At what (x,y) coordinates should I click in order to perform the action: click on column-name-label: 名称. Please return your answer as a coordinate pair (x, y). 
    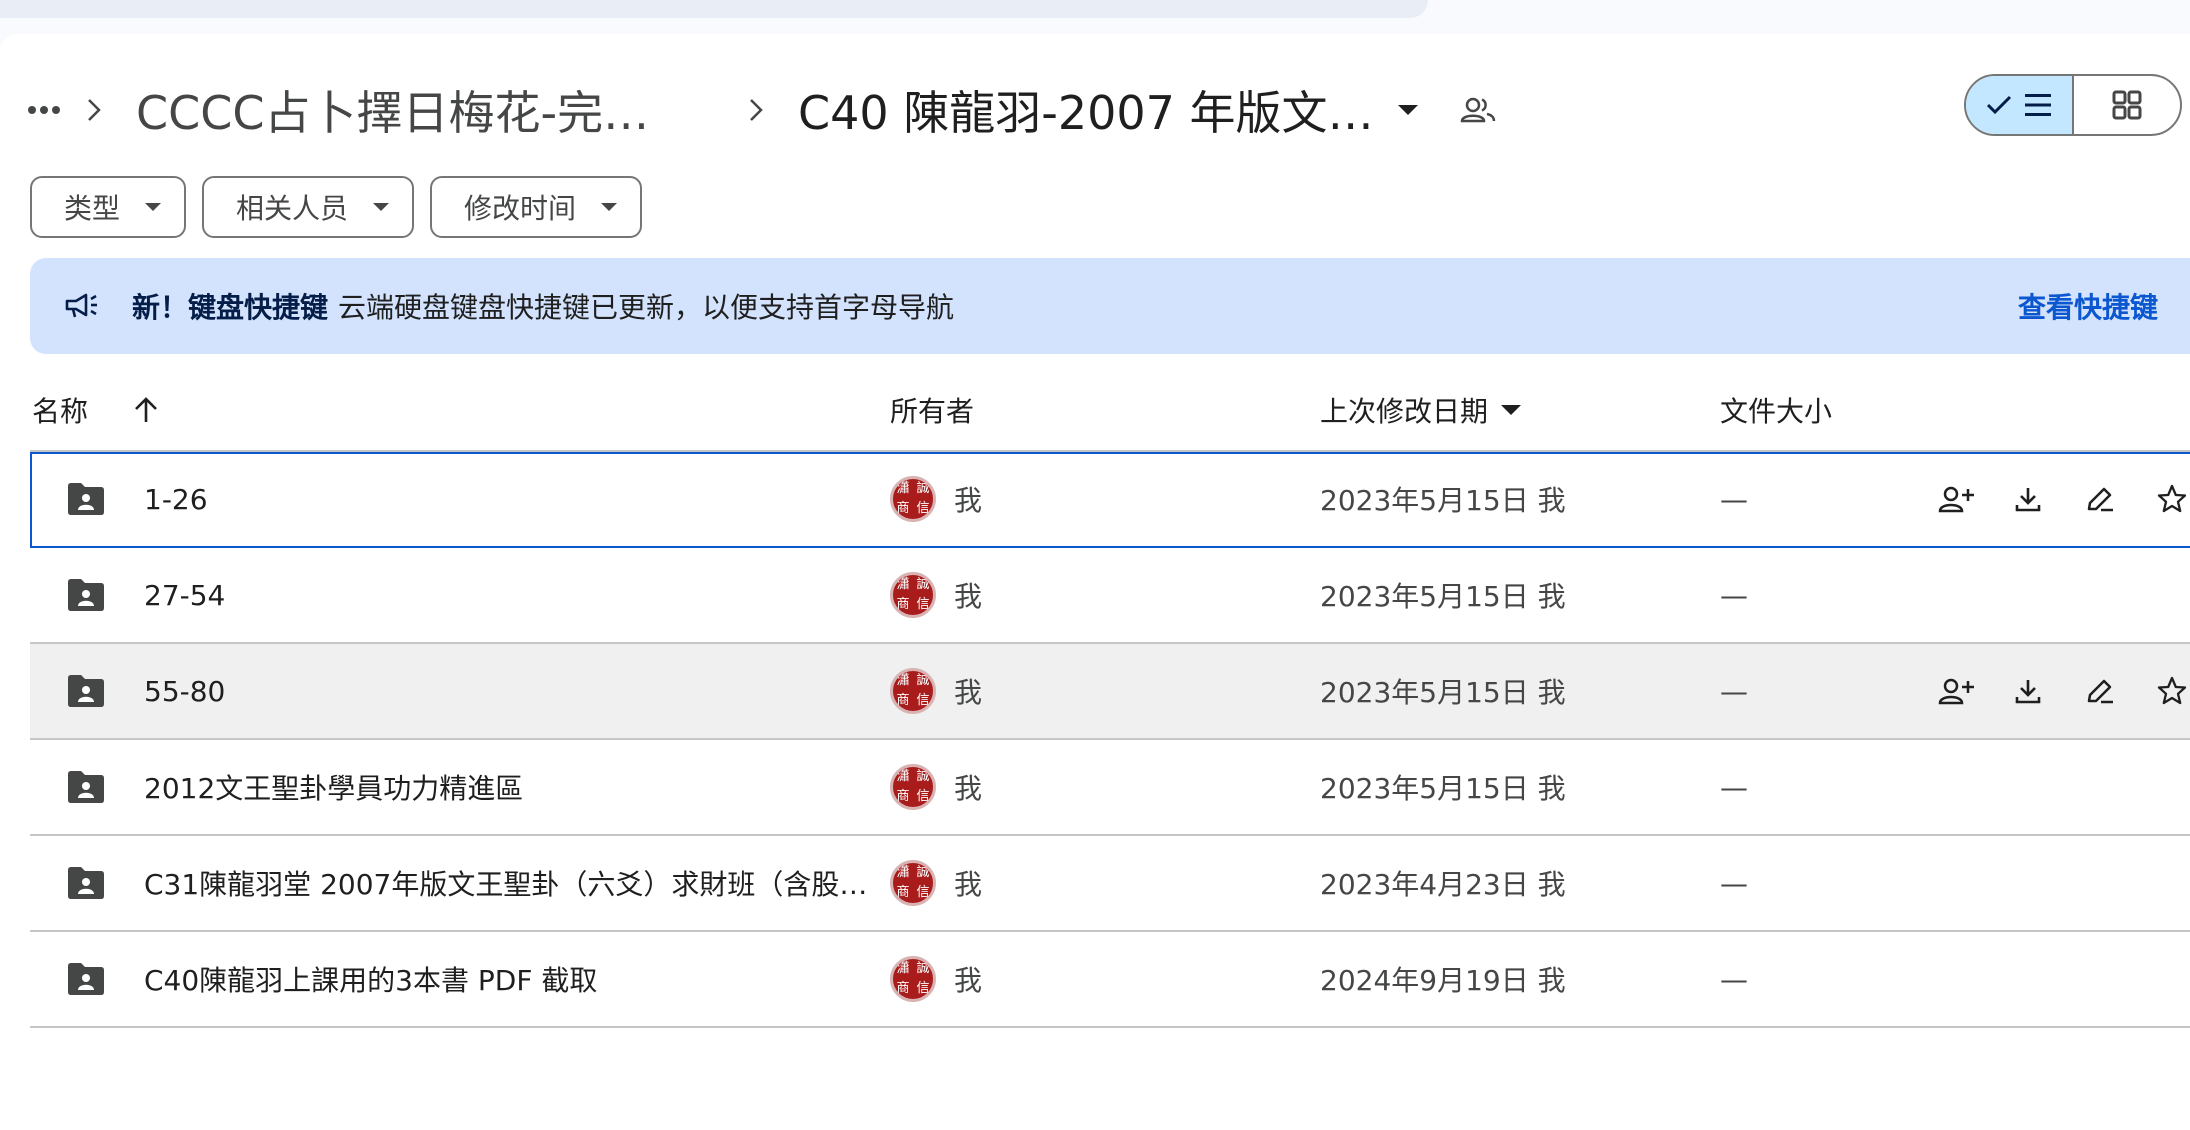
    Looking at the image, I should click on (60, 411).